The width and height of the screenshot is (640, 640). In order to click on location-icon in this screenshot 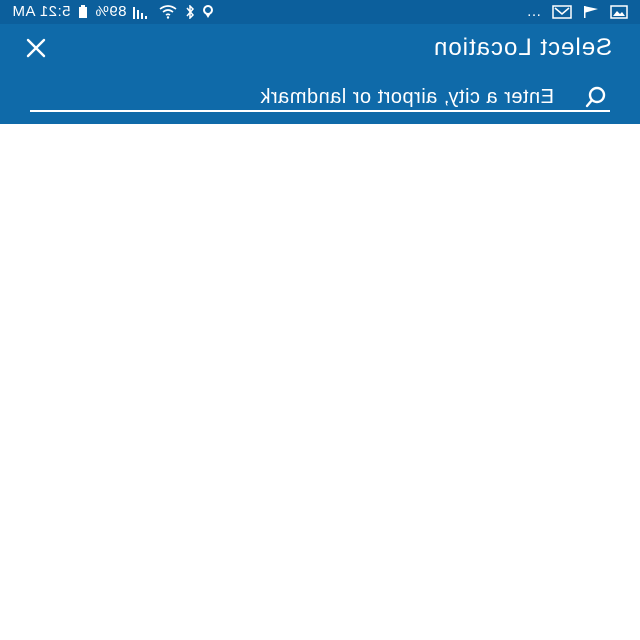, I will do `click(208, 12)`.